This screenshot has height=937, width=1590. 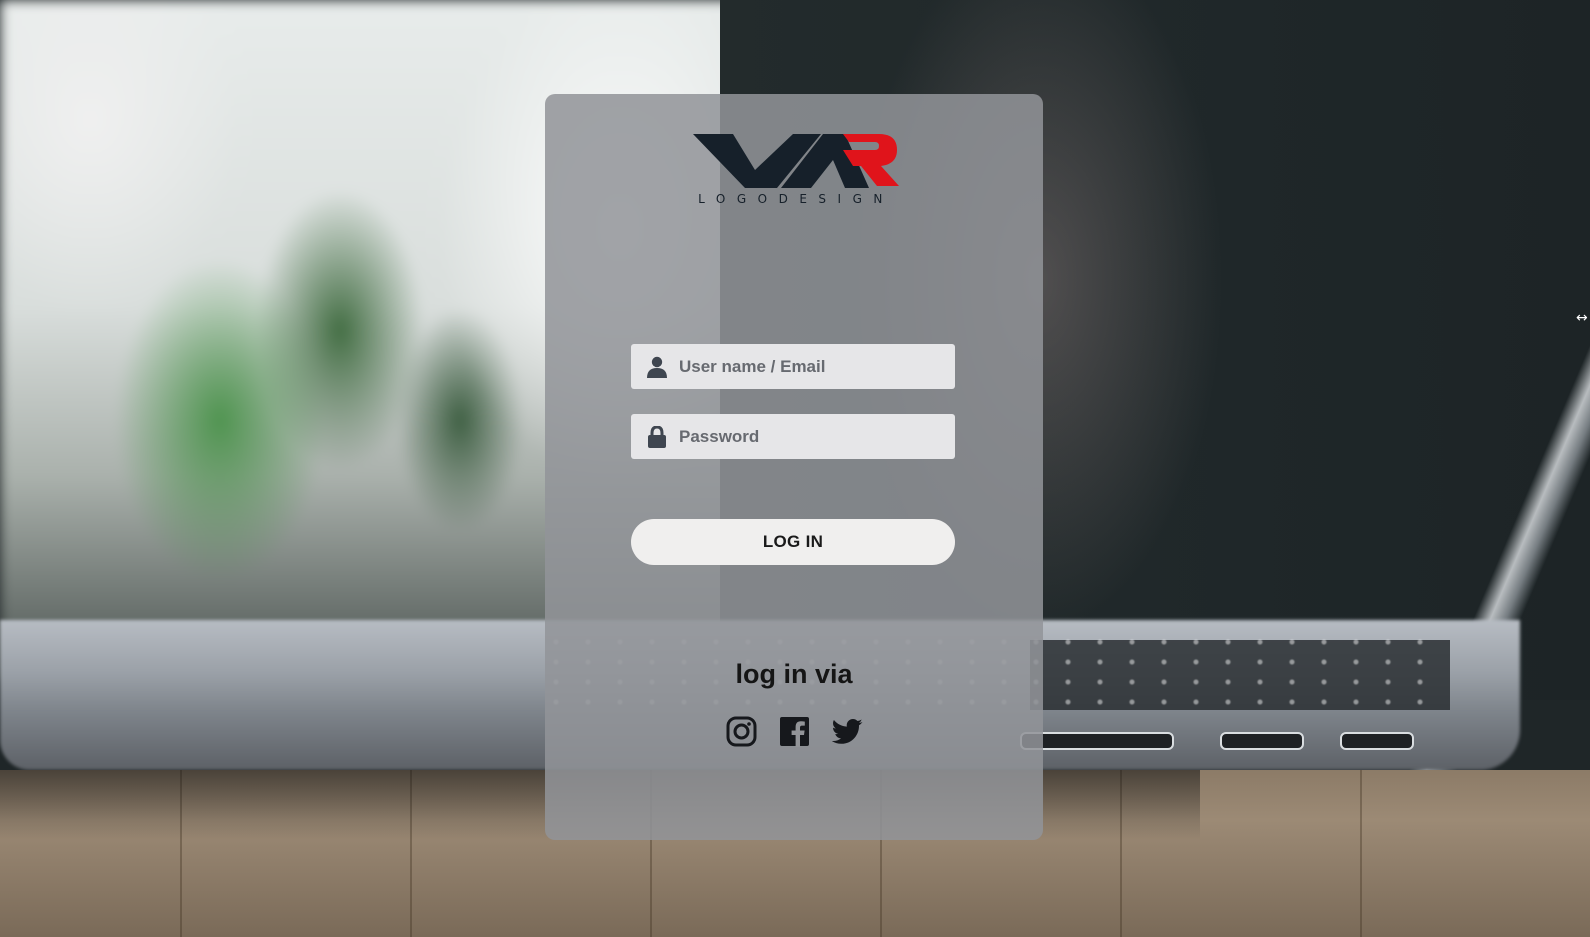 I want to click on instagram-icon, so click(x=741, y=731).